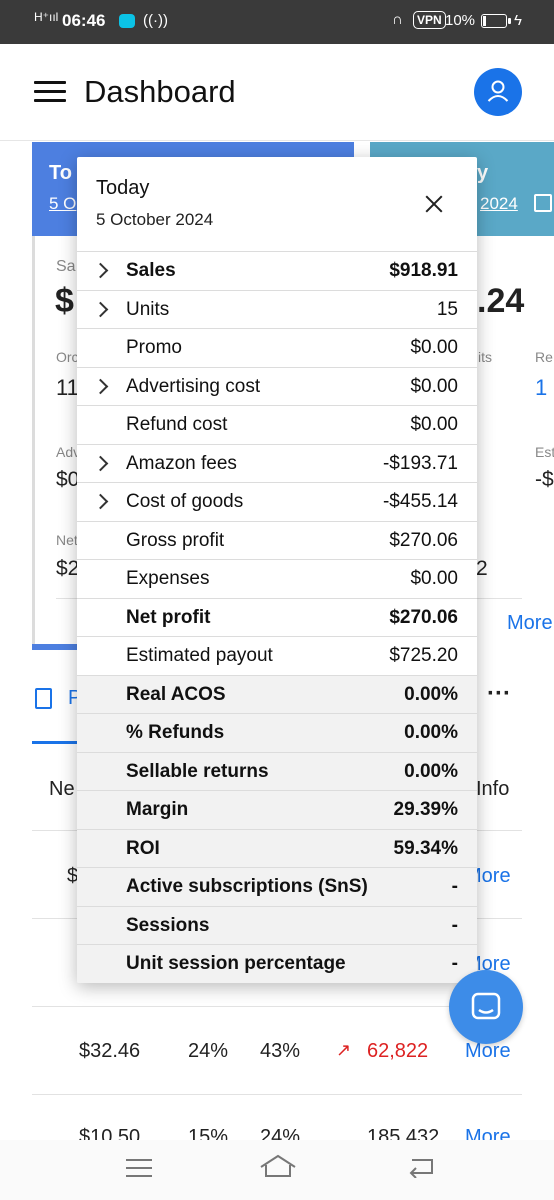  What do you see at coordinates (460, 20) in the screenshot?
I see `battery-percent: 10%` at bounding box center [460, 20].